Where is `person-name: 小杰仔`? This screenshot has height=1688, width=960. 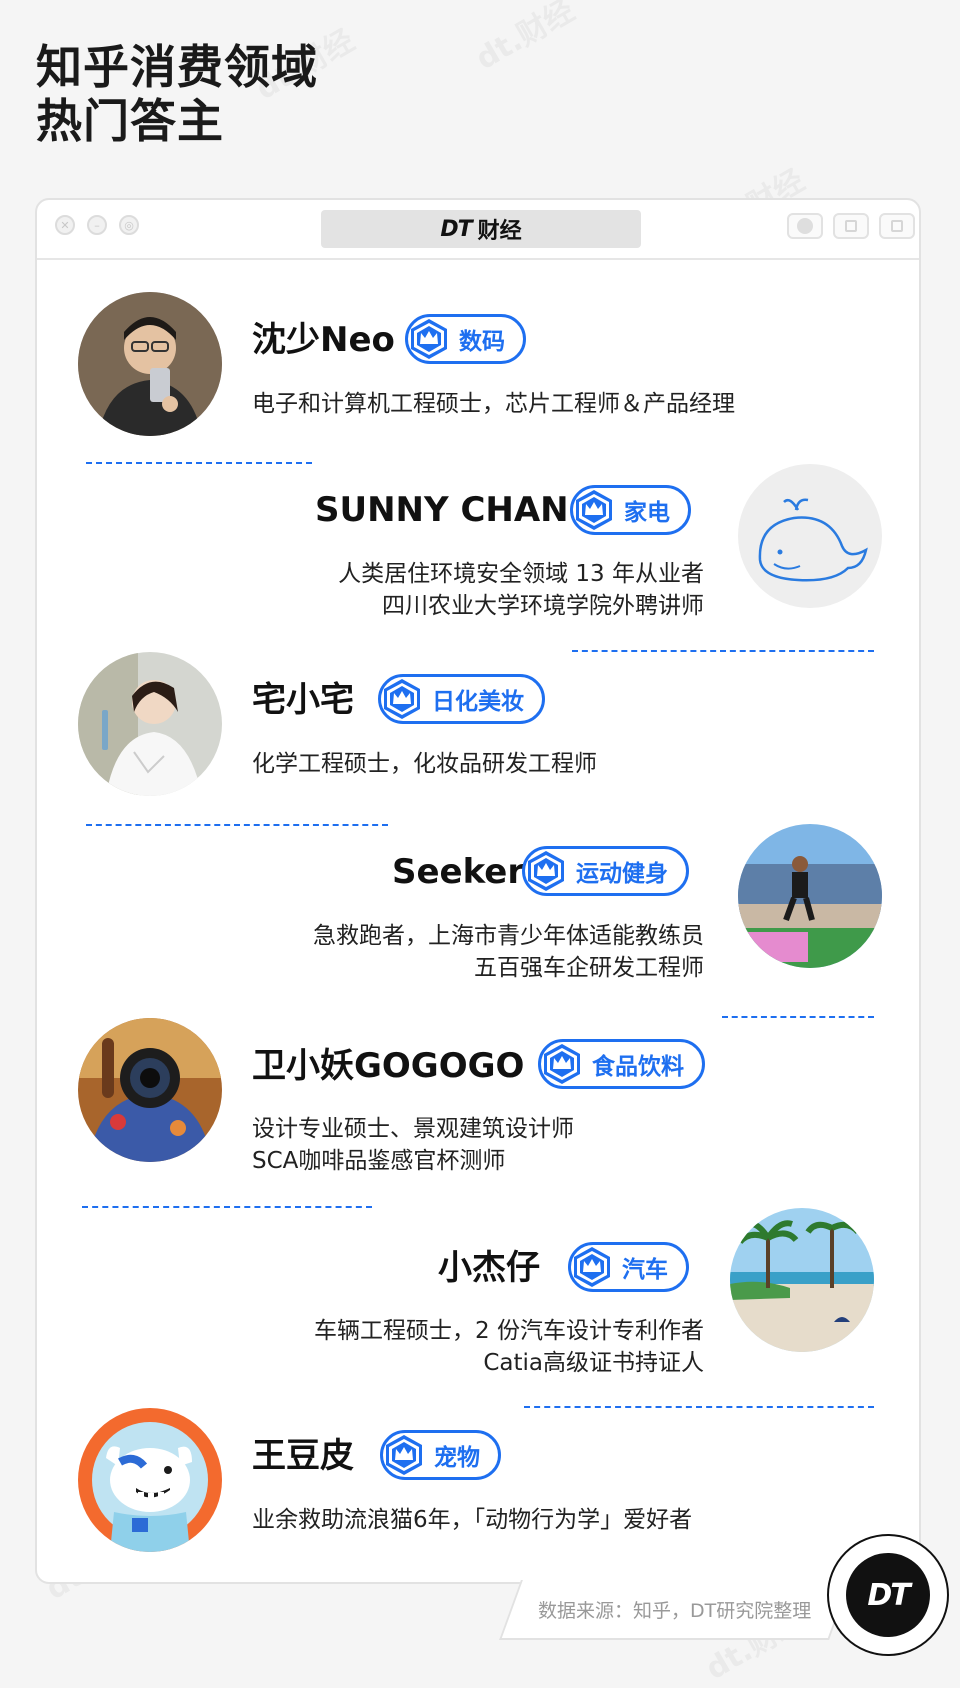 person-name: 小杰仔 is located at coordinates (489, 1268).